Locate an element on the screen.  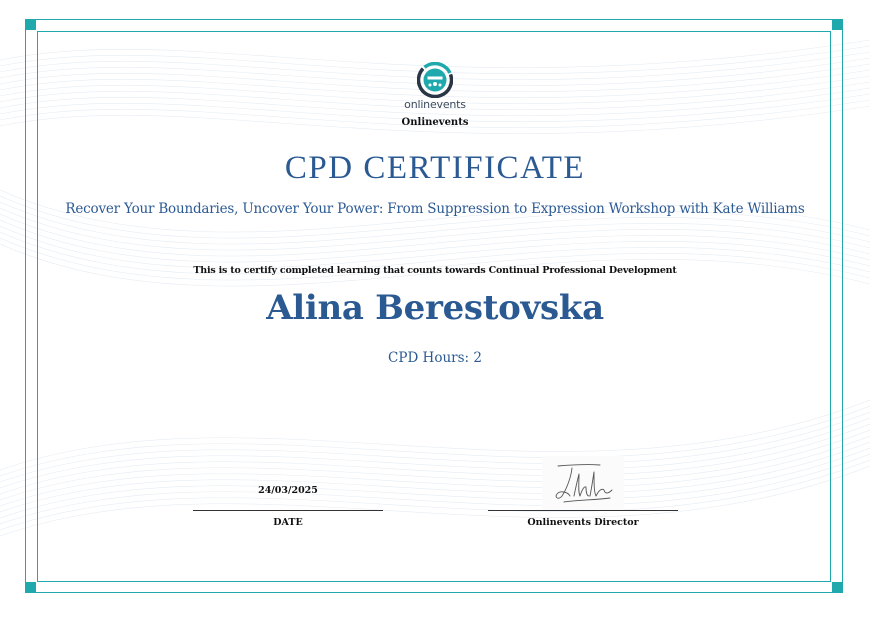
date-caption: DATE is located at coordinates (288, 522).